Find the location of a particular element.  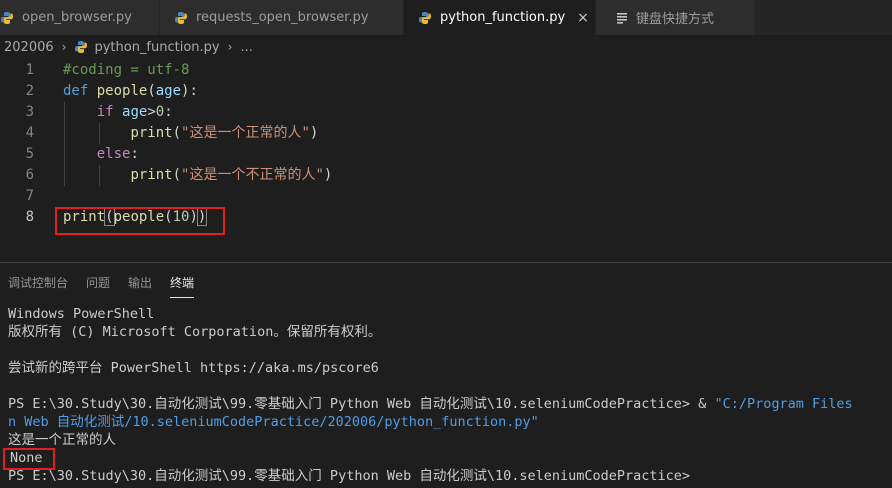

tab-output: 输出 is located at coordinates (140, 283).